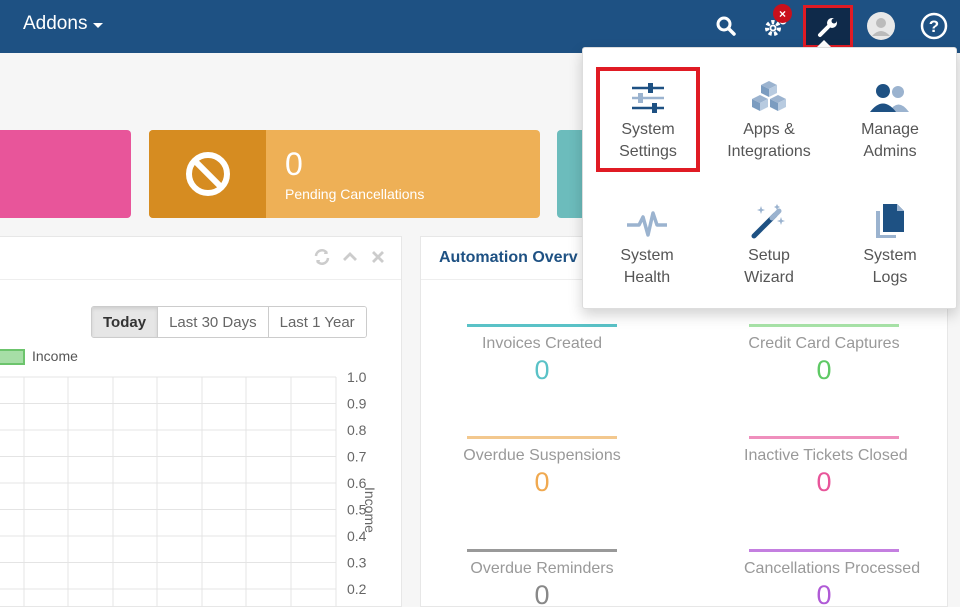 The height and width of the screenshot is (607, 960). I want to click on menu-item-apps-integrations: Apps & Integrations, so click(769, 121).